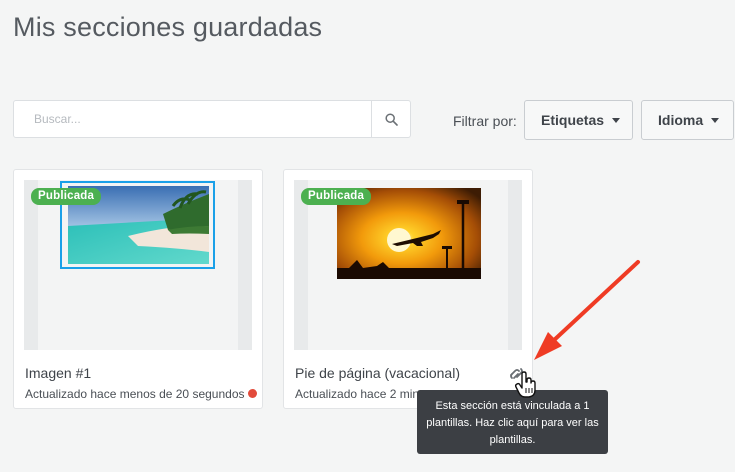 This screenshot has height=472, width=735. Describe the element at coordinates (168, 27) in the screenshot. I see `page-title: Mis secciones guardadas` at that location.